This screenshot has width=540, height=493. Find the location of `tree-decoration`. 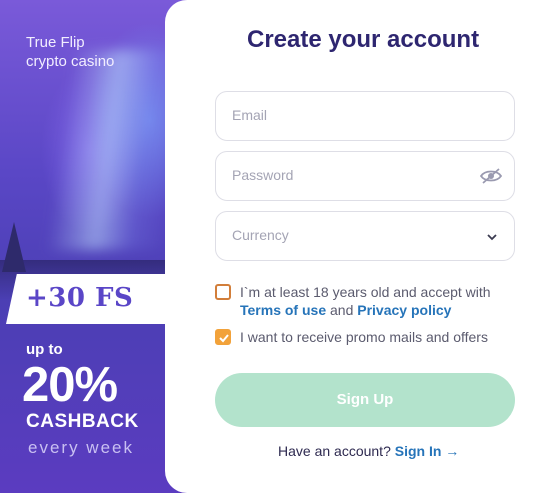

tree-decoration is located at coordinates (14, 247).